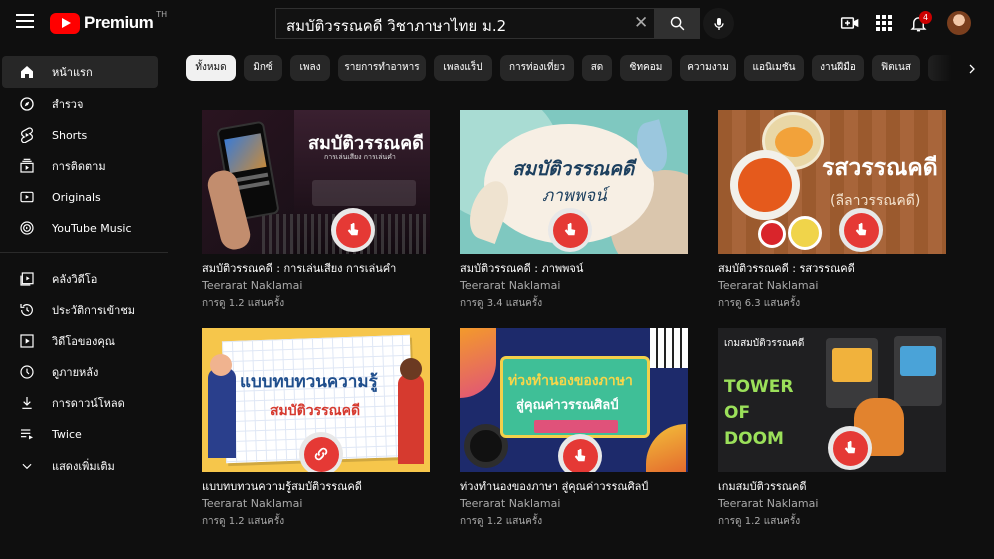  Describe the element at coordinates (382, 68) in the screenshot. I see `chip-cooking-shows: รายการทำอาหาร` at that location.